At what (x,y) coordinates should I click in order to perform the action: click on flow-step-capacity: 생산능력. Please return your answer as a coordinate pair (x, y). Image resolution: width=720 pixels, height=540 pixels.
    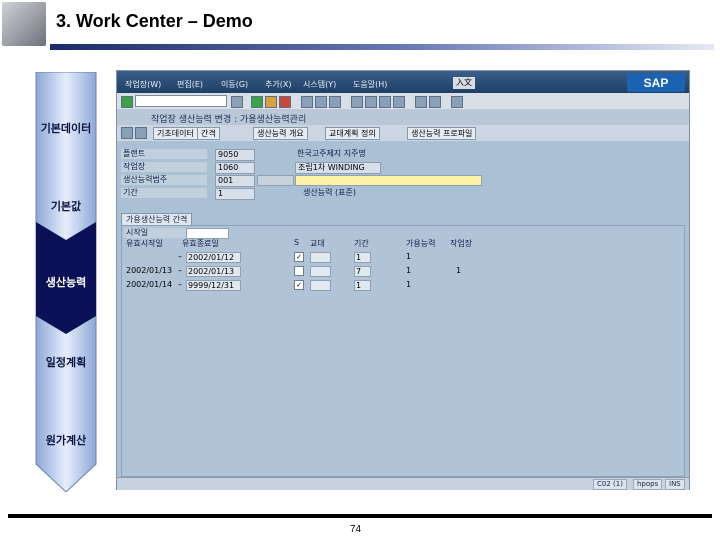
    Looking at the image, I should click on (66, 282).